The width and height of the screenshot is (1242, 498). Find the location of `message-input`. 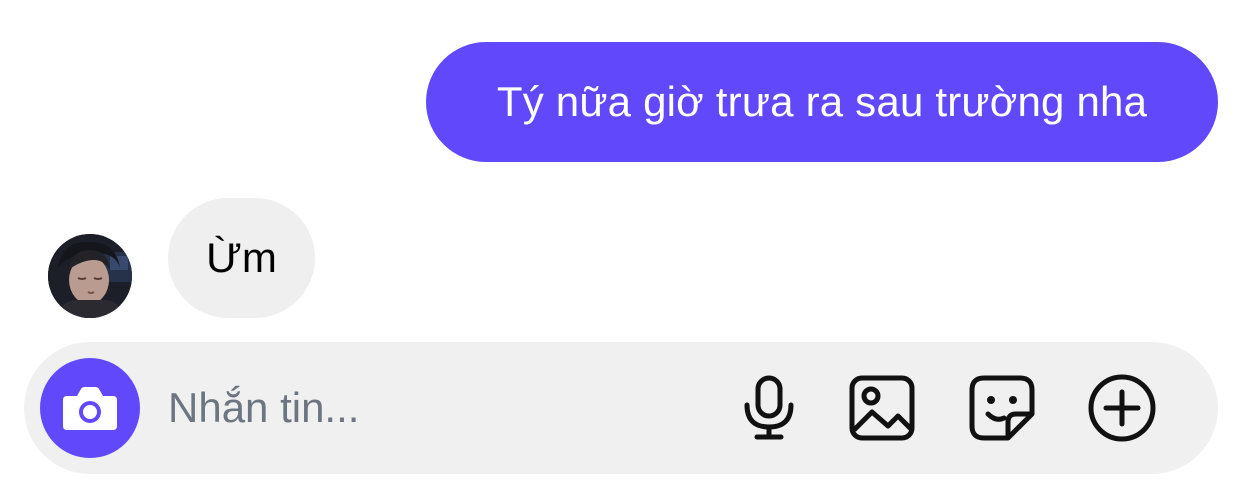

message-input is located at coordinates (448, 408).